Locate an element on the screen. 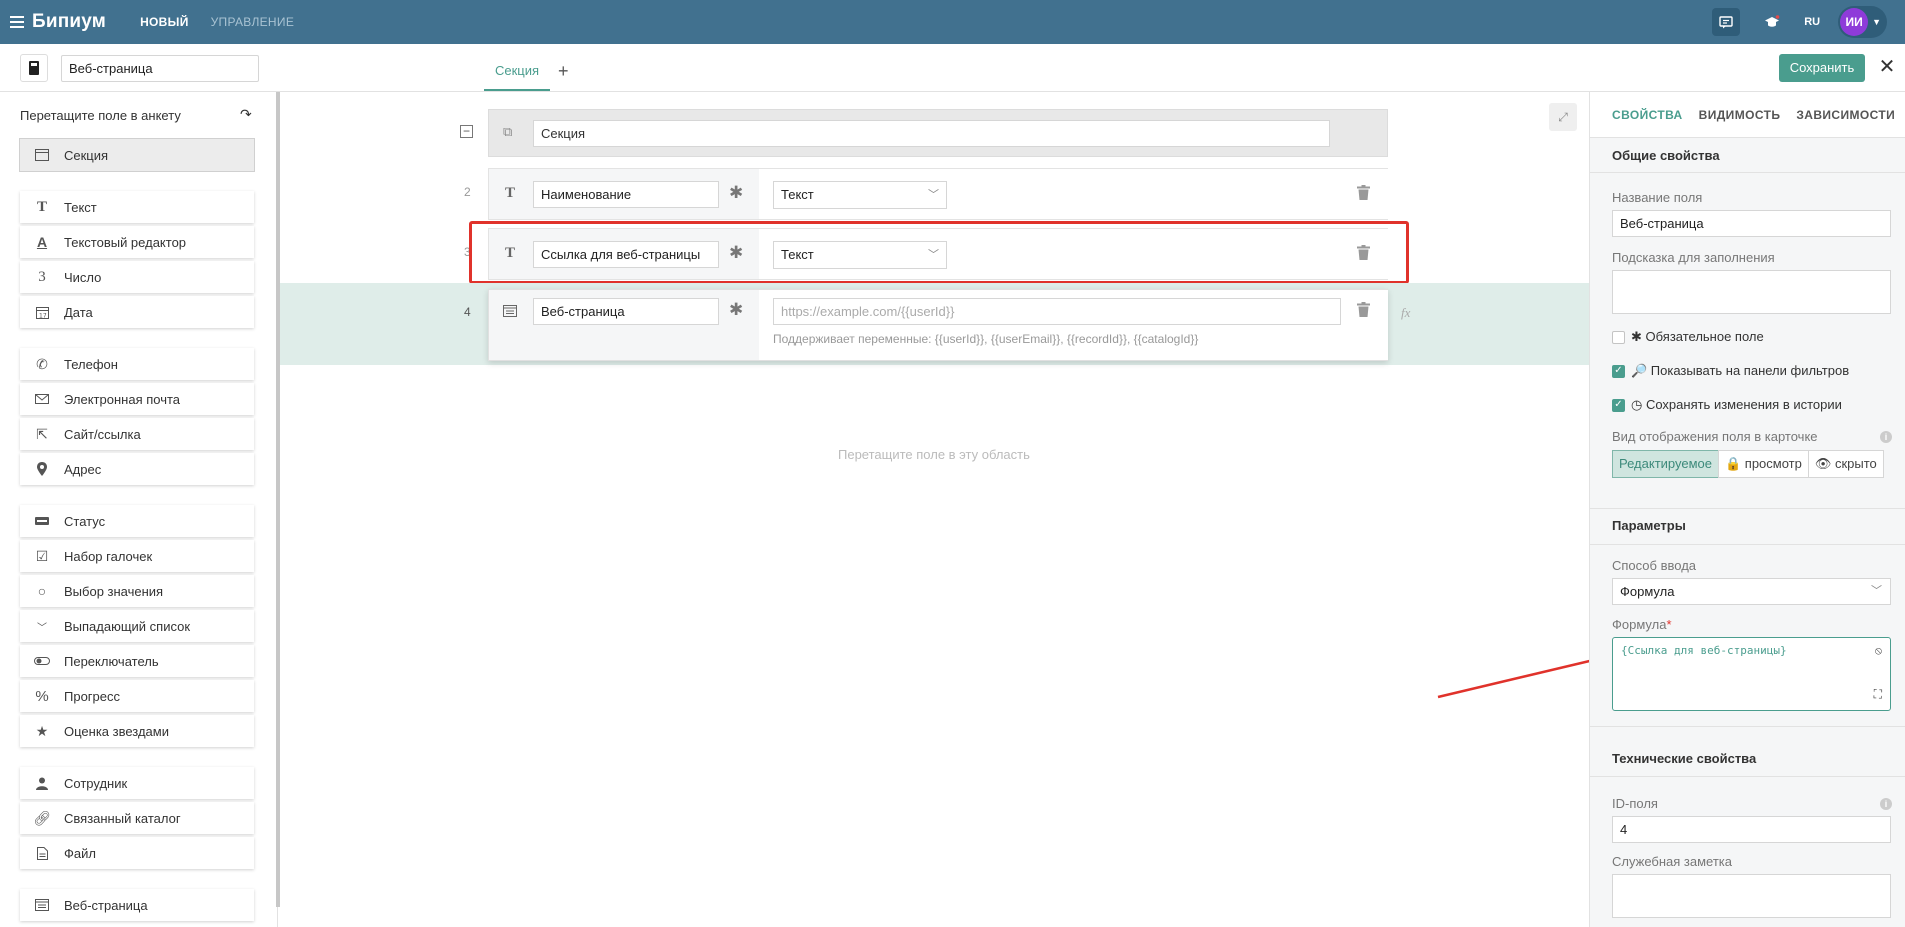  view-mode-readonly: 🔒 просмотр is located at coordinates (1763, 464).